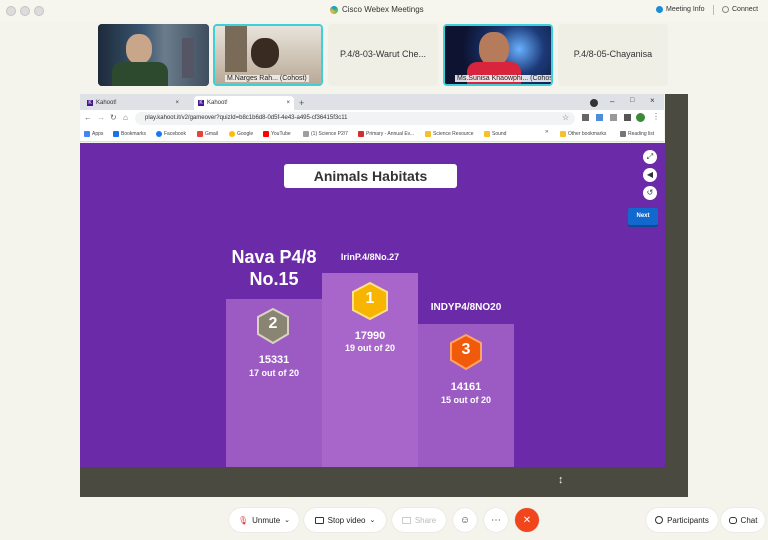 The image size is (768, 540). Describe the element at coordinates (116, 134) in the screenshot. I see `star-icon` at that location.